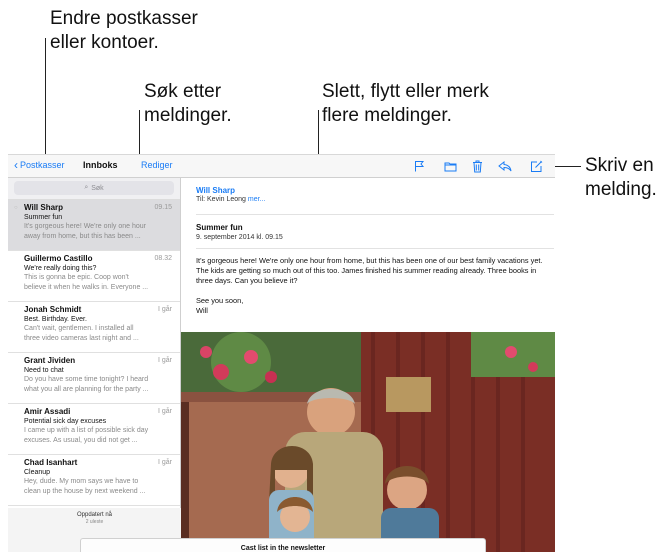  Describe the element at coordinates (405, 91) in the screenshot. I see `callout-multi-line1: Slett, flytt eller merk` at that location.